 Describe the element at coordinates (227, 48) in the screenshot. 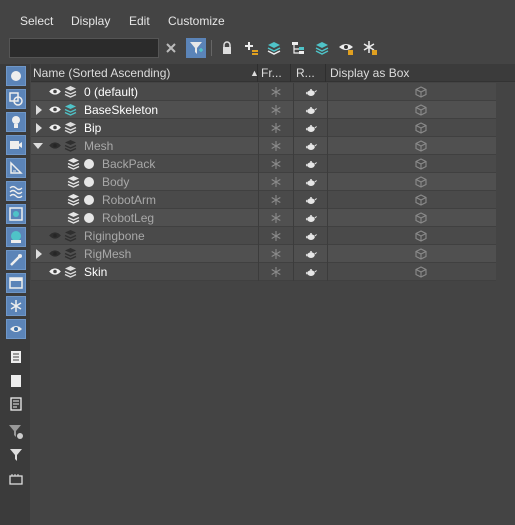

I see `lock-icon` at that location.